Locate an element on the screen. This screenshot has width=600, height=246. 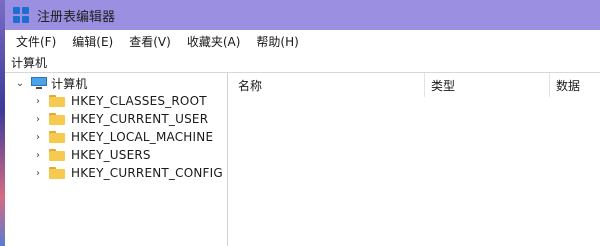
column-headers: 名称 类型 数据 is located at coordinates (416, 85).